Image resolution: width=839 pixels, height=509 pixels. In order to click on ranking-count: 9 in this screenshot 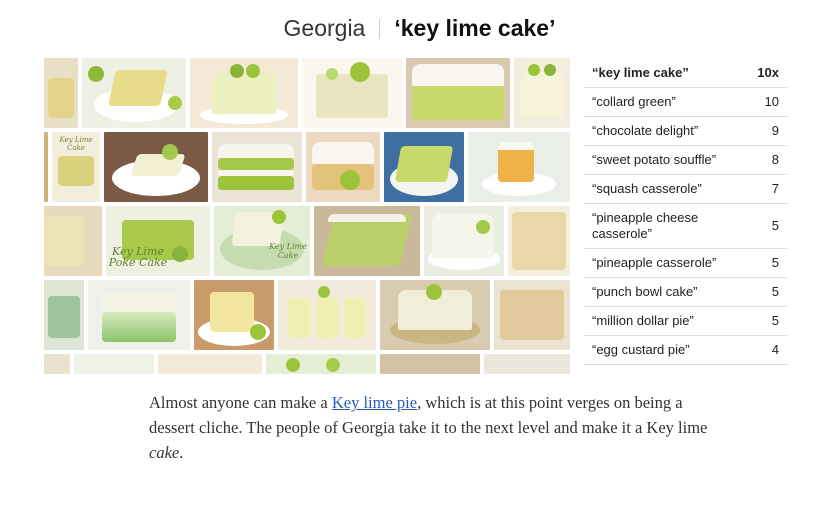, I will do `click(775, 130)`.